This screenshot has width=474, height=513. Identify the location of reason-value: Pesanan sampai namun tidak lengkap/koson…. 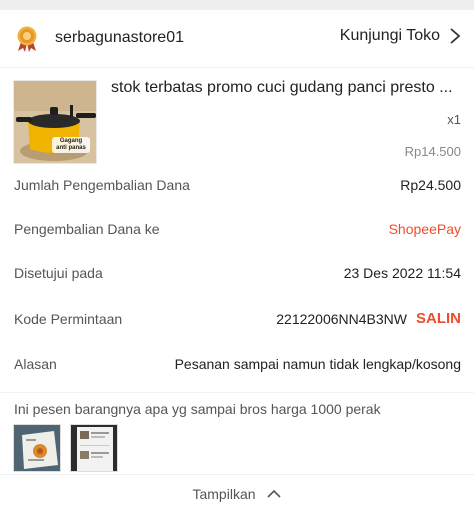
(317, 364).